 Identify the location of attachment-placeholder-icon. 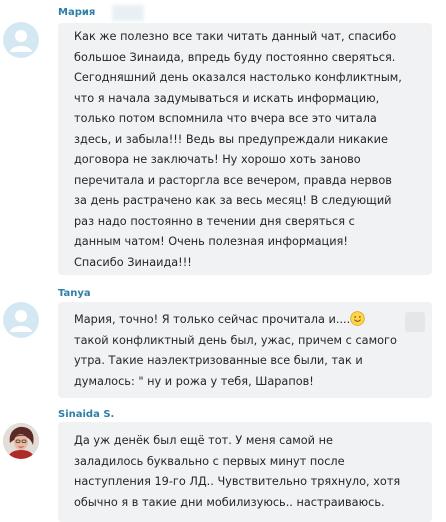
(415, 322).